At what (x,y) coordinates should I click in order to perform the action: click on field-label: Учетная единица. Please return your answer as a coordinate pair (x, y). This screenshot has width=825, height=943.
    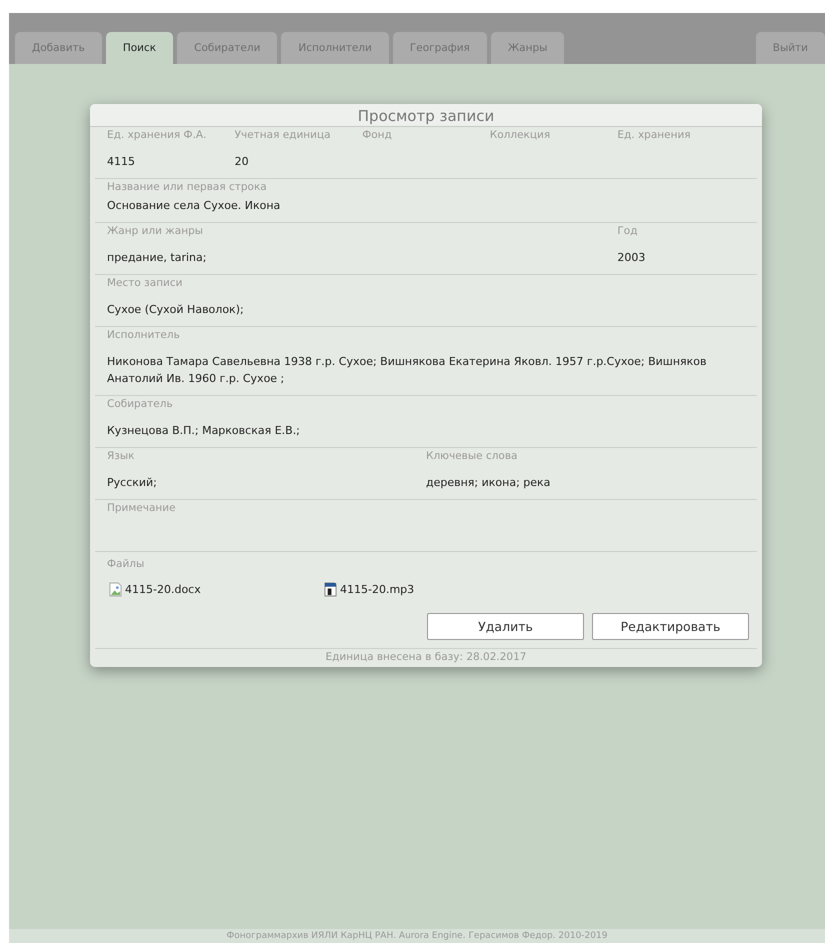
    Looking at the image, I should click on (283, 135).